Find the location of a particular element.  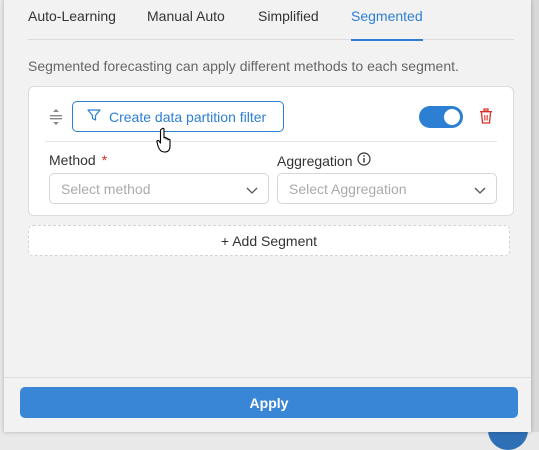

add-segment-button: + Add Segment is located at coordinates (269, 240).